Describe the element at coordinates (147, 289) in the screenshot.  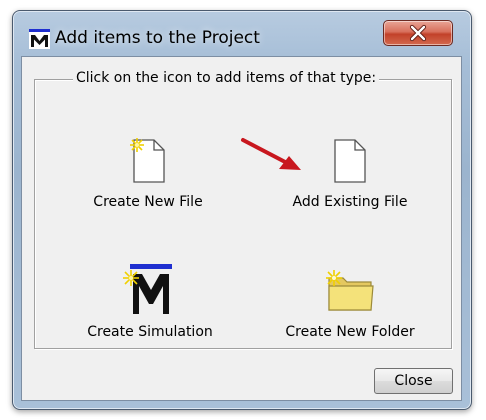
I see `simulation-icon` at that location.